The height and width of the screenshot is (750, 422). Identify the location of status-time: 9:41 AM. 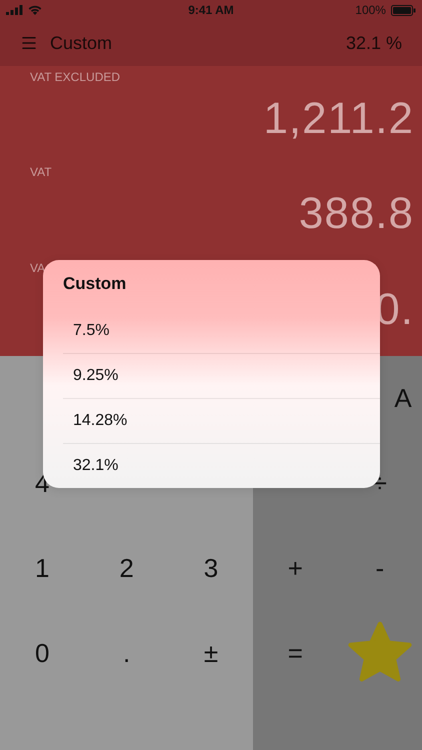
(211, 10).